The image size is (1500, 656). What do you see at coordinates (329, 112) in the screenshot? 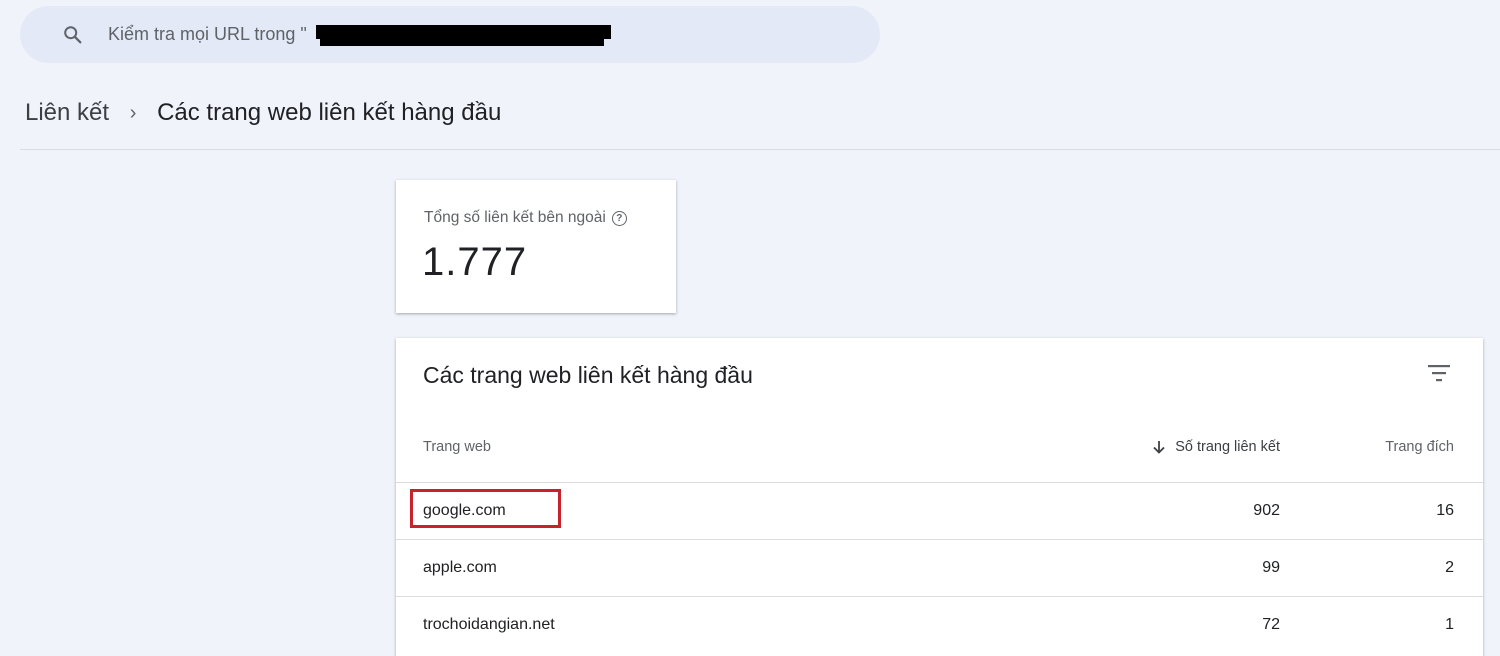
I see `page-title: Các trang web liên kết hàng đầu` at bounding box center [329, 112].